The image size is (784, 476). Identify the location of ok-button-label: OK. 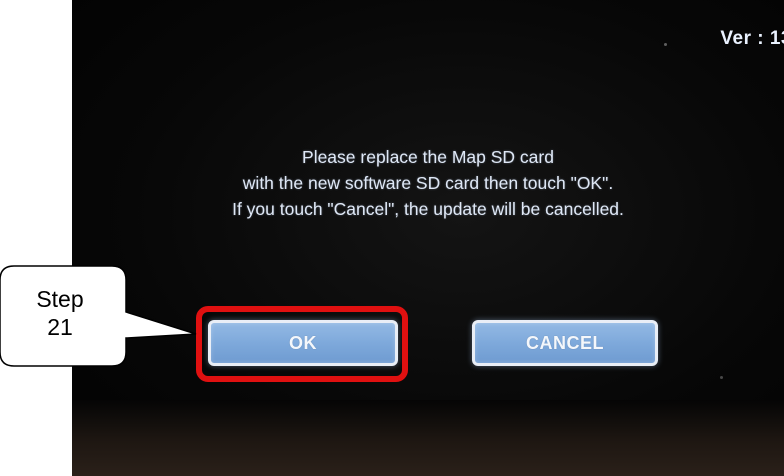
(303, 342).